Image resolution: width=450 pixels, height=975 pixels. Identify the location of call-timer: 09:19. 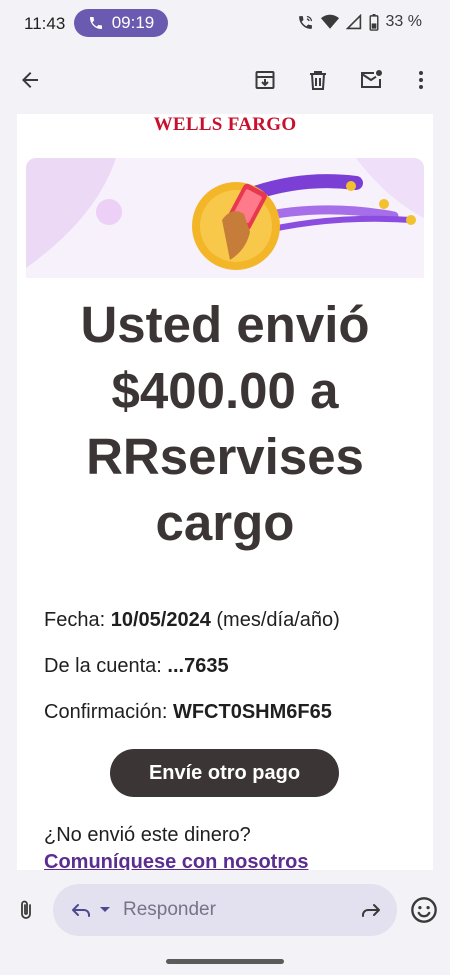
(133, 22).